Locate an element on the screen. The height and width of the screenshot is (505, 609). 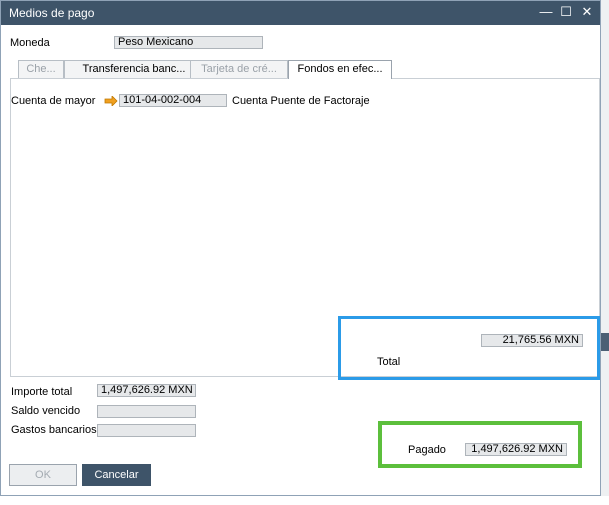
close-icon: ✕ is located at coordinates (587, 12).